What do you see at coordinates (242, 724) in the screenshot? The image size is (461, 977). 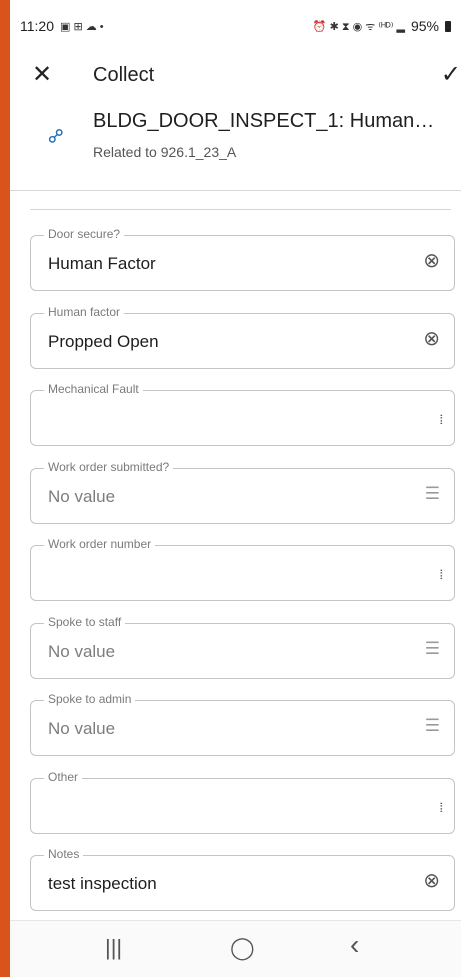 I see `form-field: Spoke to admin No value ☰` at bounding box center [242, 724].